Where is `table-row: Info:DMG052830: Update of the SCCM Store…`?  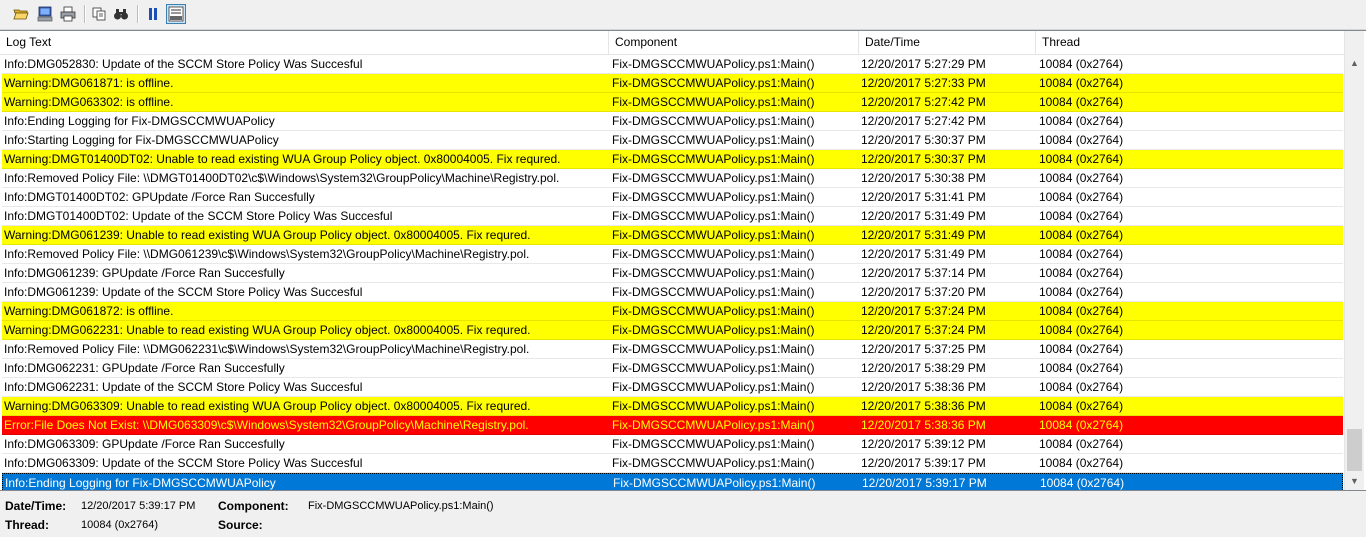
table-row: Info:DMG052830: Update of the SCCM Store… is located at coordinates (672, 64).